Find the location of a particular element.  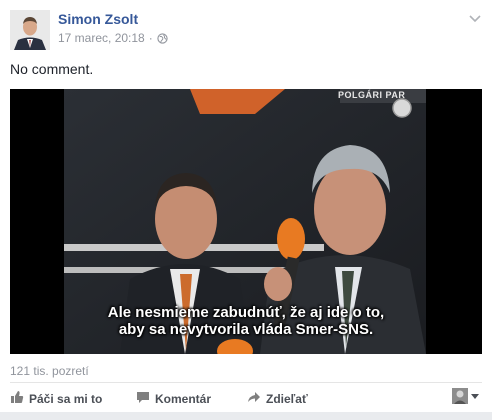

chevron-down-icon is located at coordinates (475, 17).